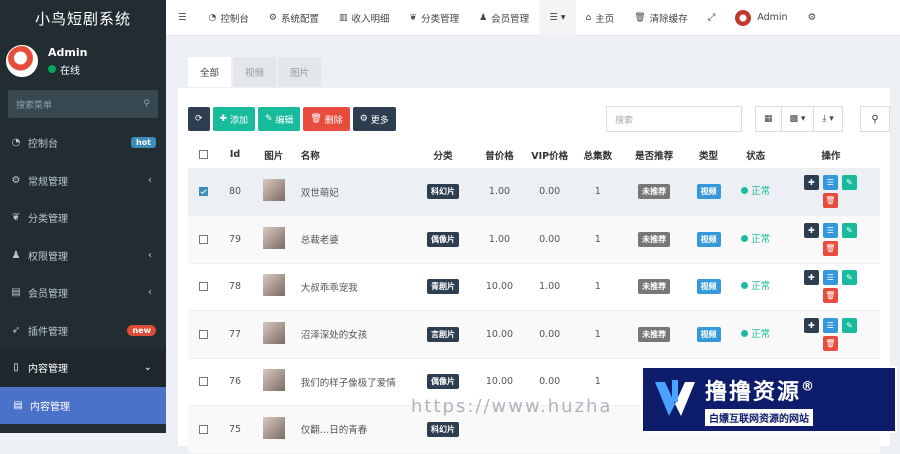 Image resolution: width=900 pixels, height=454 pixels. What do you see at coordinates (374, 119) in the screenshot?
I see `more-button: ⚙ 更多` at bounding box center [374, 119].